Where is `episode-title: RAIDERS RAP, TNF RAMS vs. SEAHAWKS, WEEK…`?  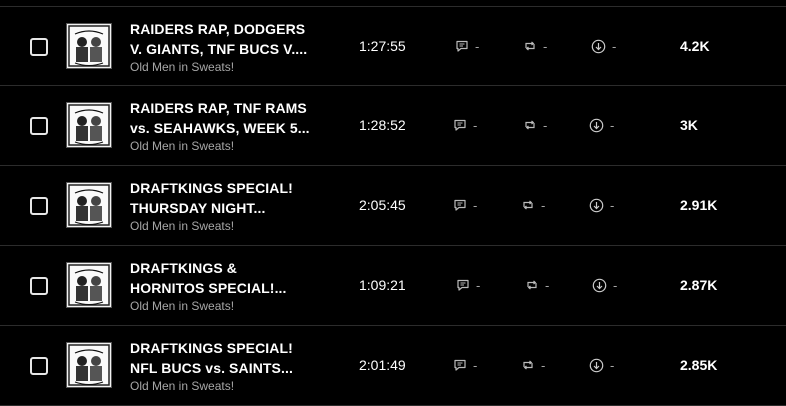 episode-title: RAIDERS RAP, TNF RAMS vs. SEAHAWKS, WEEK… is located at coordinates (227, 118).